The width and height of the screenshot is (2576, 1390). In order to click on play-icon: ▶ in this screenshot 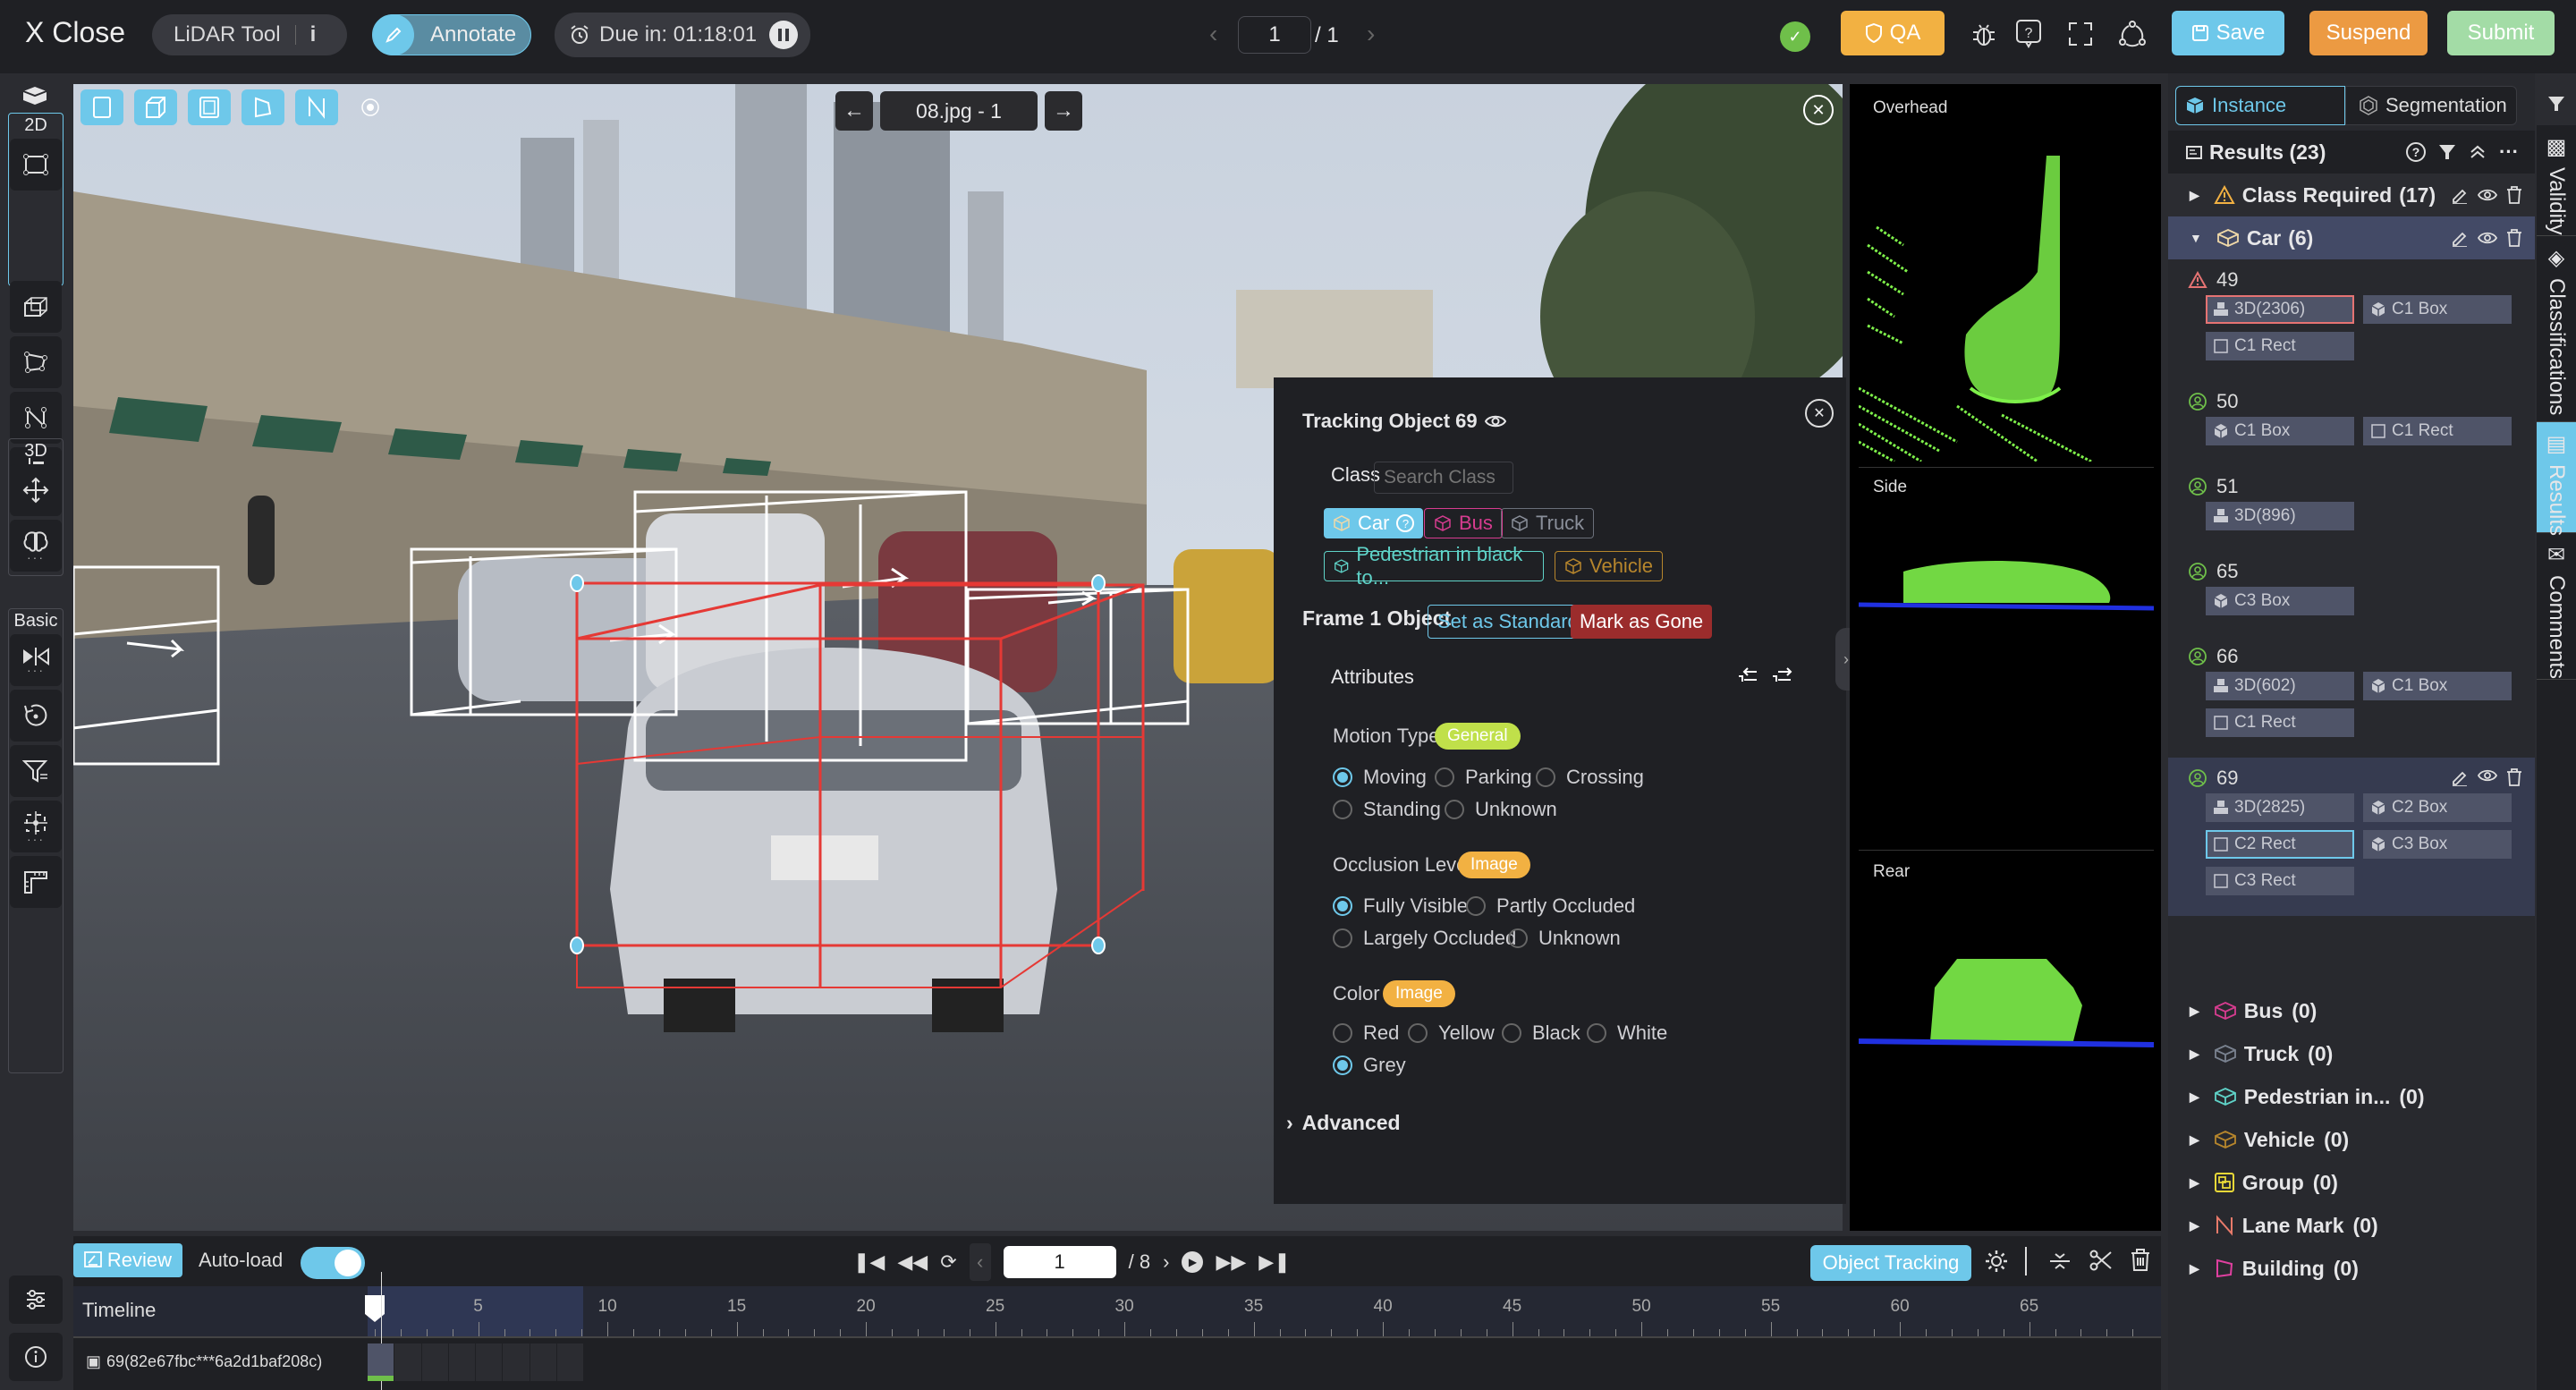, I will do `click(1193, 1262)`.